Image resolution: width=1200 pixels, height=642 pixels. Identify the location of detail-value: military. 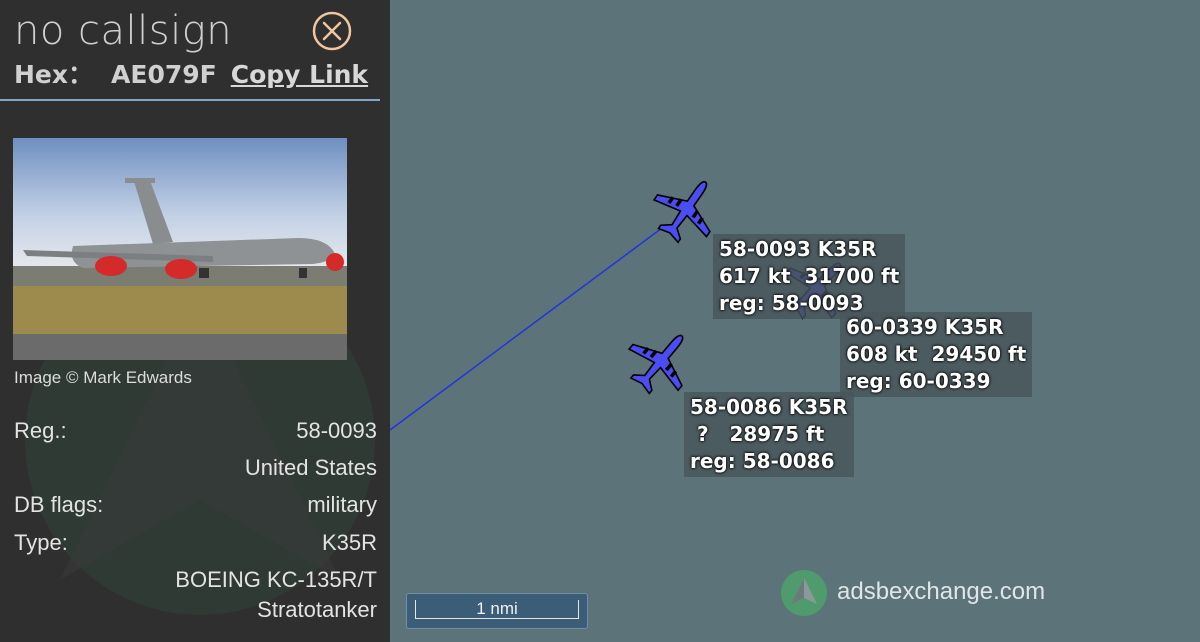
(342, 504).